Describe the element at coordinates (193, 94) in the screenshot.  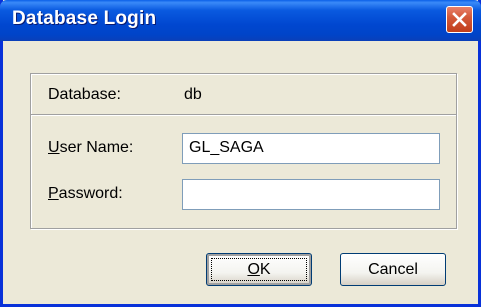
I see `database-value: db` at that location.